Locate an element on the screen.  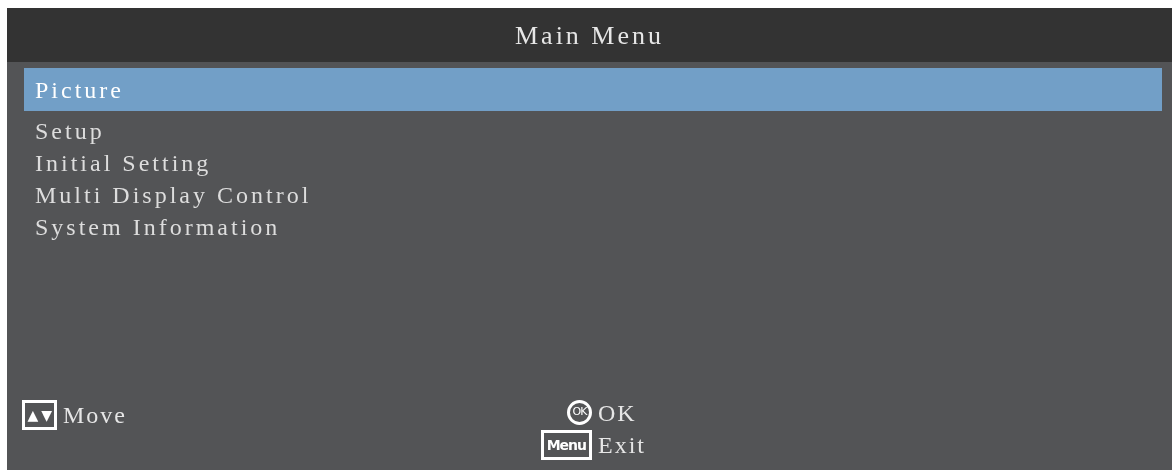
menu-item: System Information is located at coordinates (593, 227).